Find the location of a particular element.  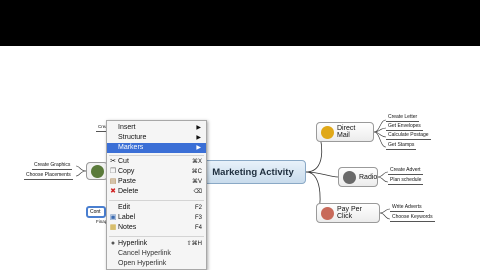

scissors-icon: ✂ is located at coordinates (113, 161).